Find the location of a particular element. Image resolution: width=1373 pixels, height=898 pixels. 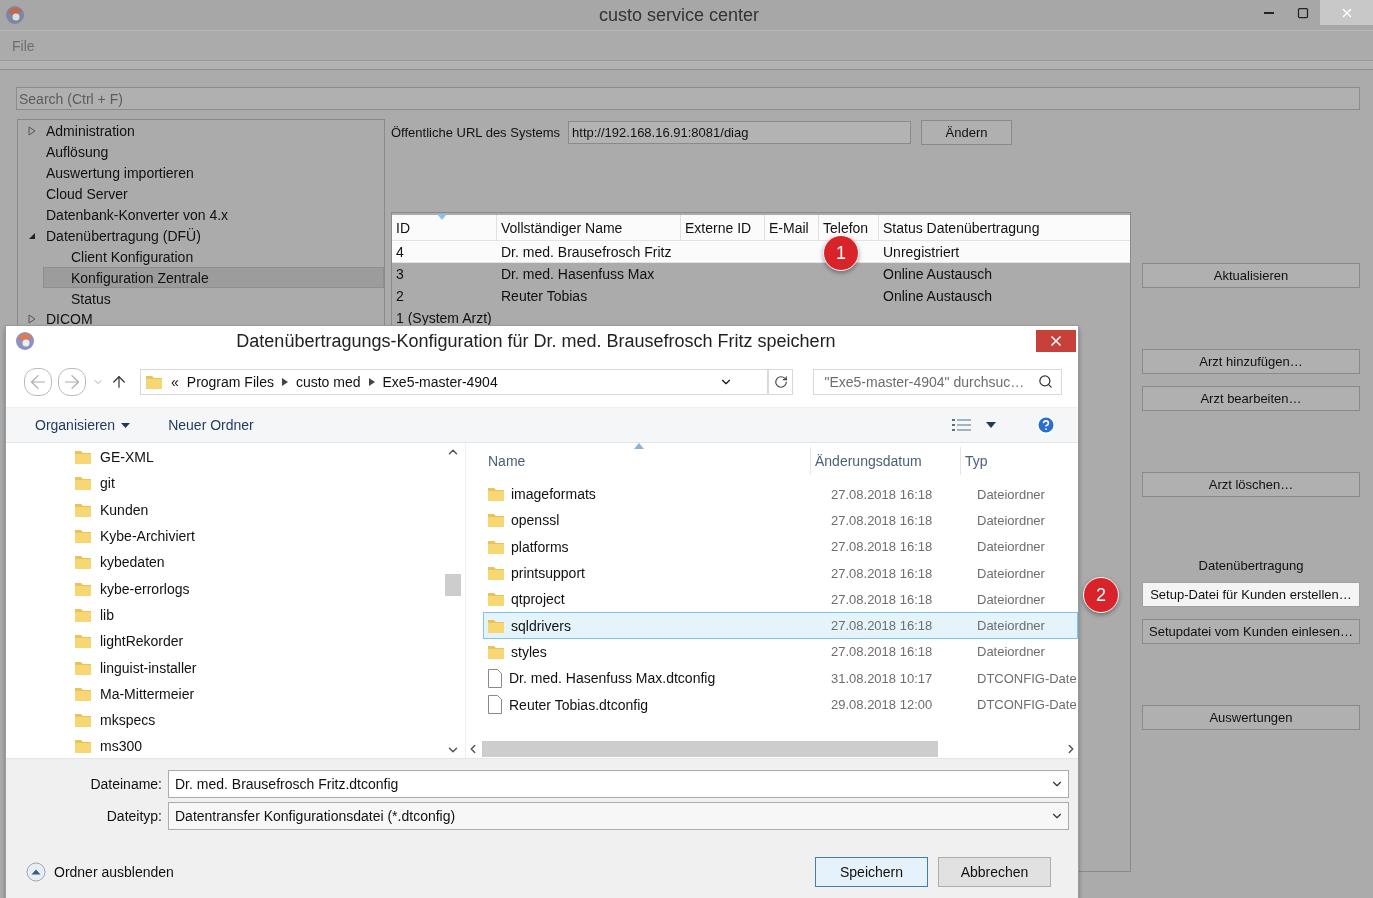

column-header: Typ is located at coordinates (1019, 461).